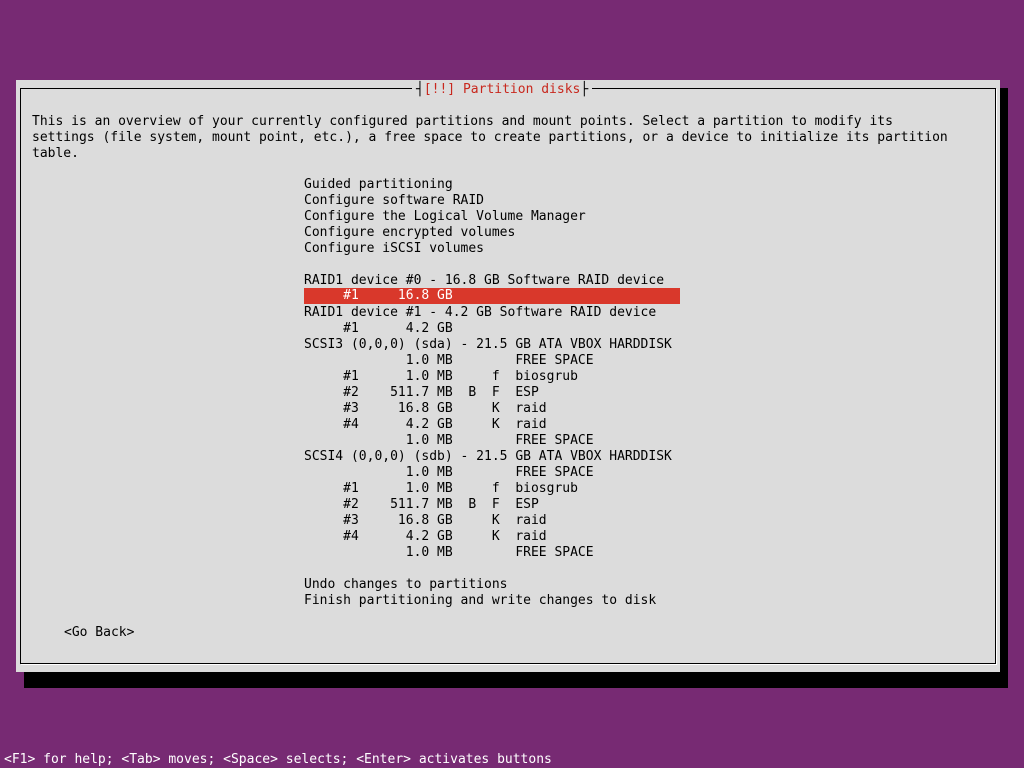 Image resolution: width=1024 pixels, height=768 pixels. I want to click on partition-md1-1: #1 4.2 GB, so click(492, 329).